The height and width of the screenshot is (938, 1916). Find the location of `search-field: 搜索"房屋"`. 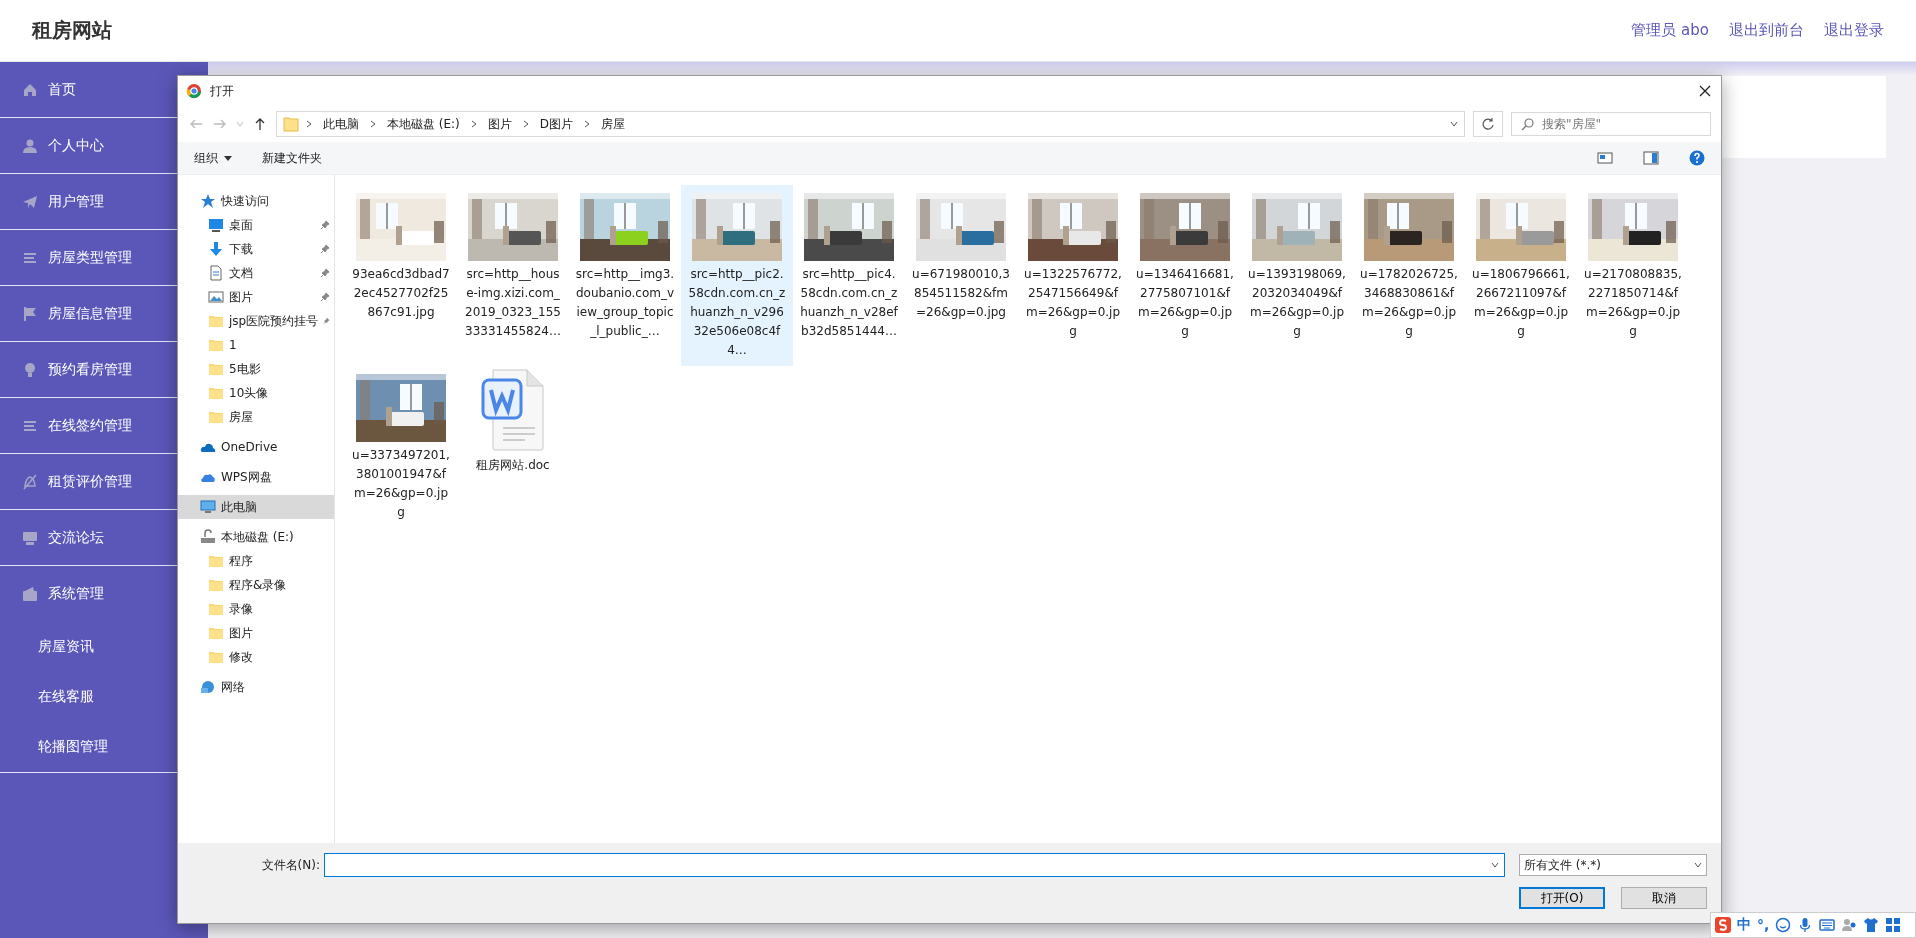

search-field: 搜索"房屋" is located at coordinates (1622, 124).